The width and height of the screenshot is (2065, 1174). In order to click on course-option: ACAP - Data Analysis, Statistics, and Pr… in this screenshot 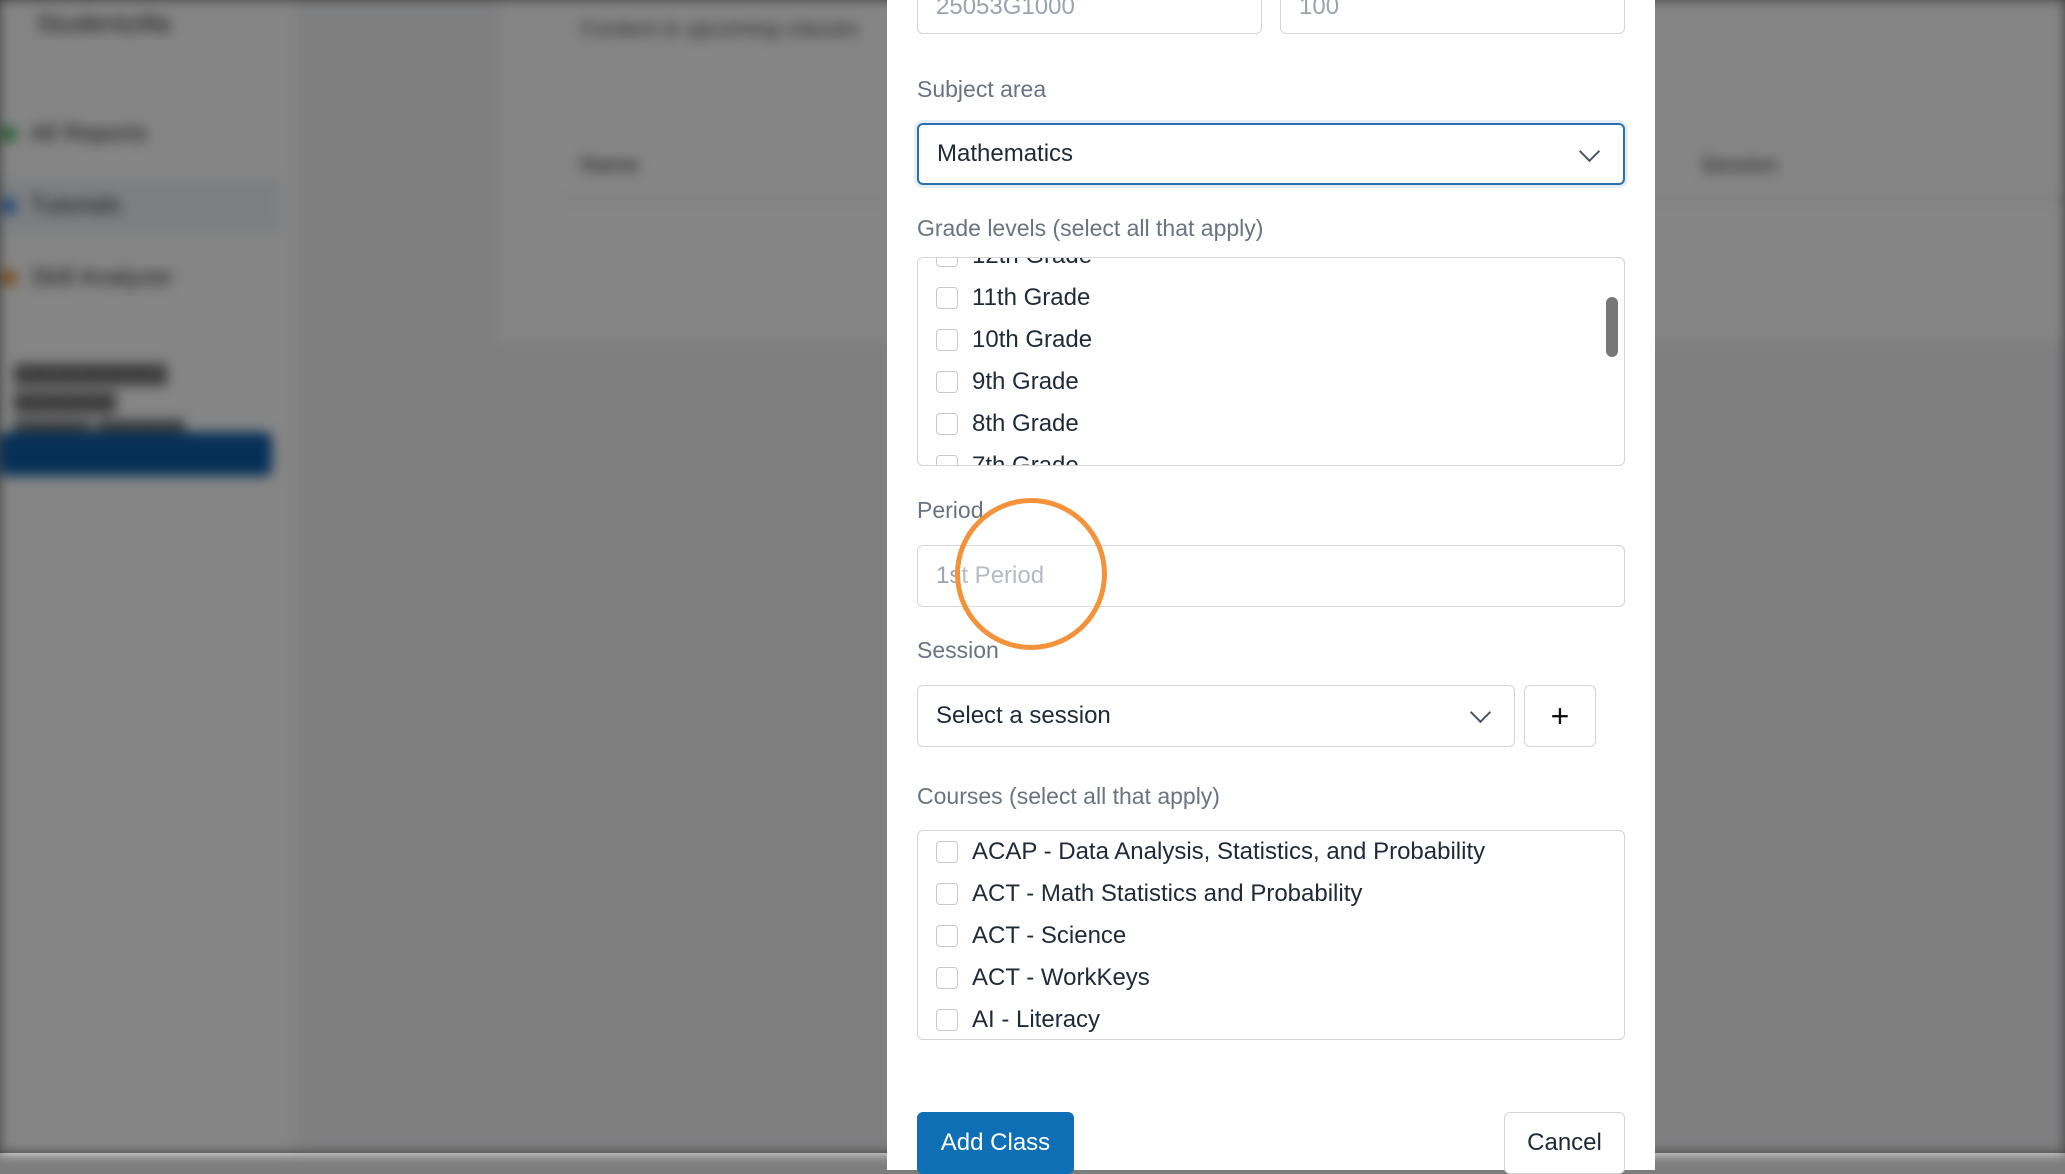, I will do `click(1271, 852)`.